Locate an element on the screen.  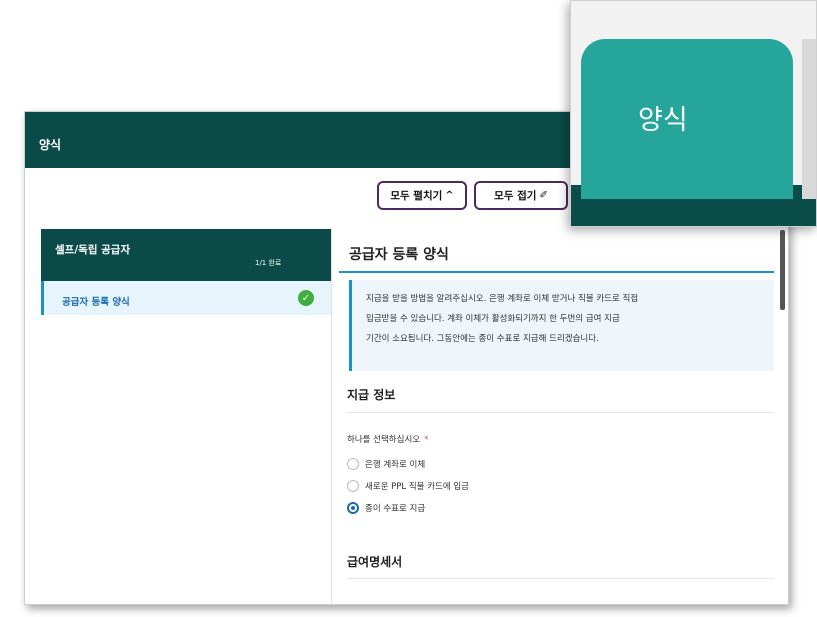
radio-paper-check: 종이 수표로 지급 is located at coordinates (386, 508).